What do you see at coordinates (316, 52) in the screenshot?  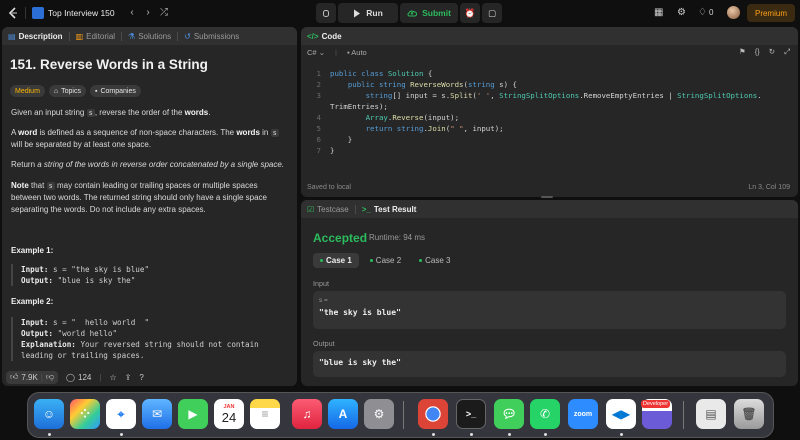 I see `language-select: C# ⌄` at bounding box center [316, 52].